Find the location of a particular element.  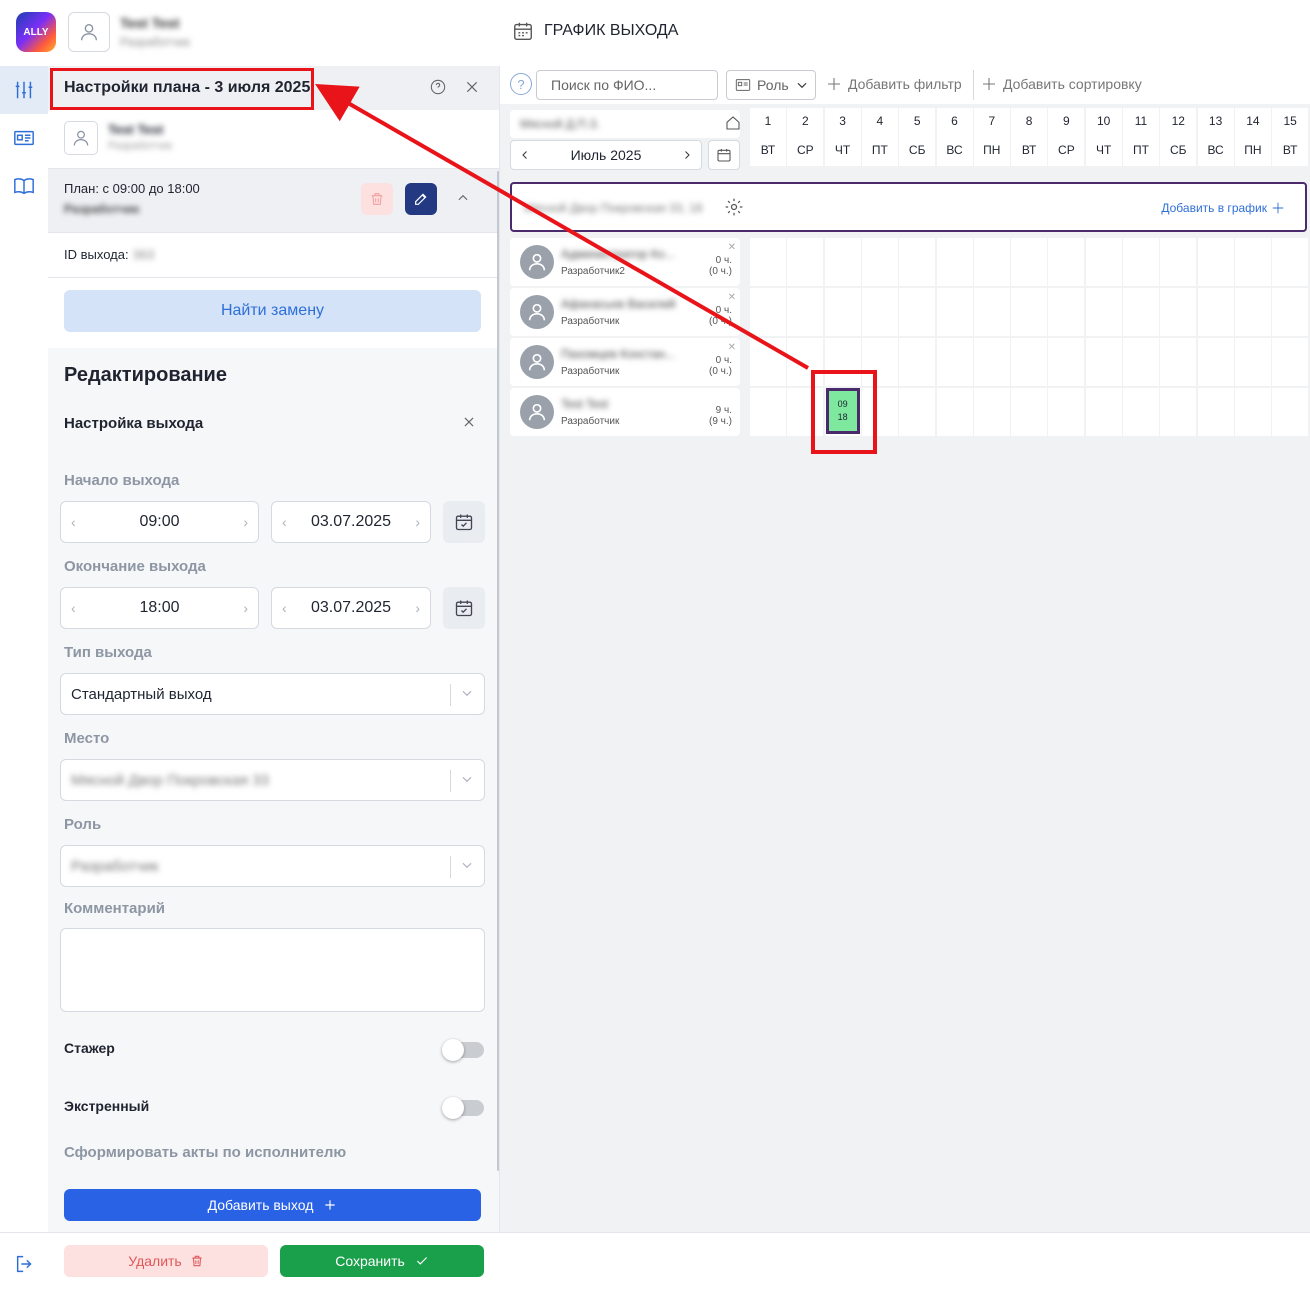

day-header-cell: 3 ЧТ is located at coordinates (842, 137).